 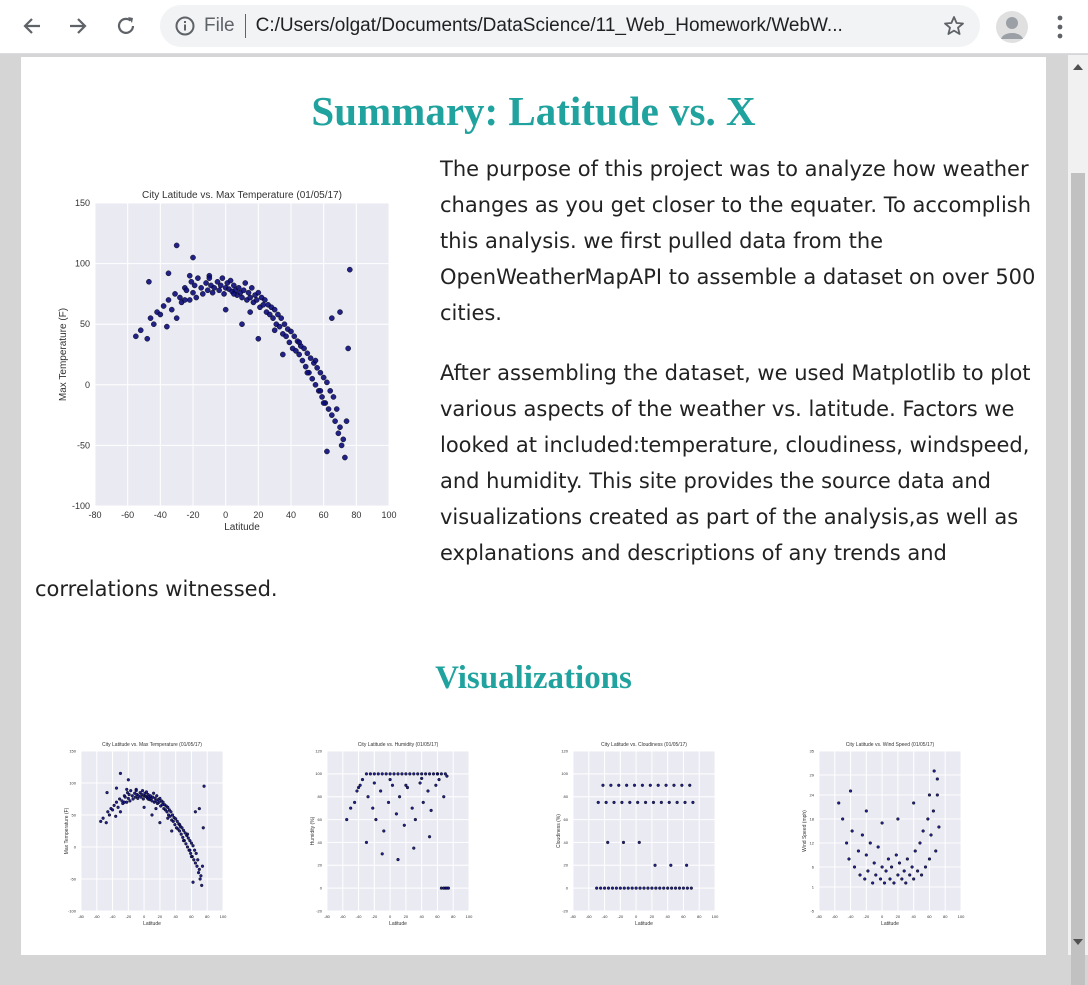 What do you see at coordinates (258, 515) in the screenshot?
I see `x-tick-label: 20` at bounding box center [258, 515].